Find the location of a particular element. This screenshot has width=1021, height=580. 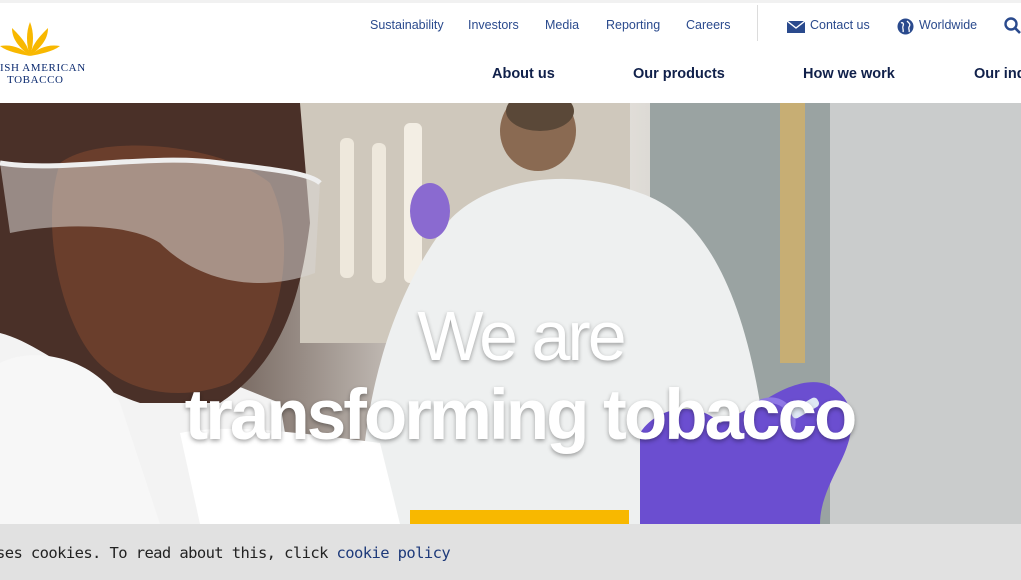

hero-title-line1: We are is located at coordinates (521, 336).